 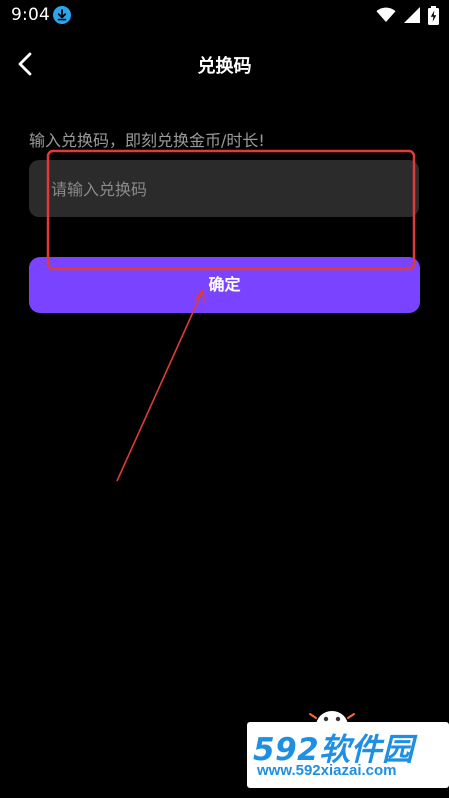 What do you see at coordinates (224, 285) in the screenshot?
I see `confirm-button: 确定` at bounding box center [224, 285].